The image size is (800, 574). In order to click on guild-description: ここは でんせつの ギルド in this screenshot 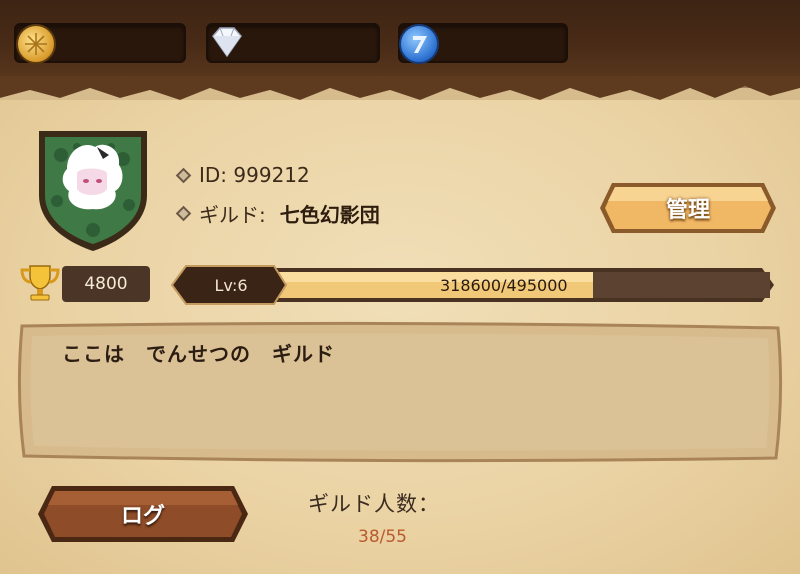, I will do `click(198, 354)`.